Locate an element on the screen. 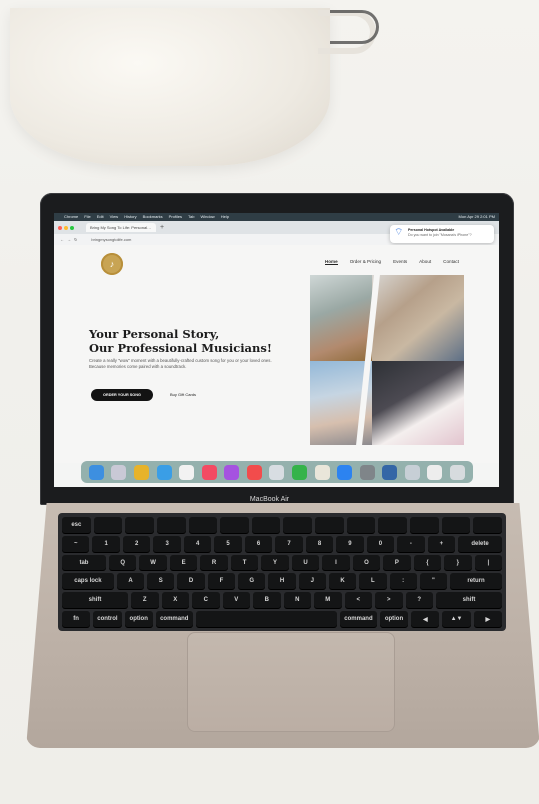  new-tab-icon: + is located at coordinates (162, 227).